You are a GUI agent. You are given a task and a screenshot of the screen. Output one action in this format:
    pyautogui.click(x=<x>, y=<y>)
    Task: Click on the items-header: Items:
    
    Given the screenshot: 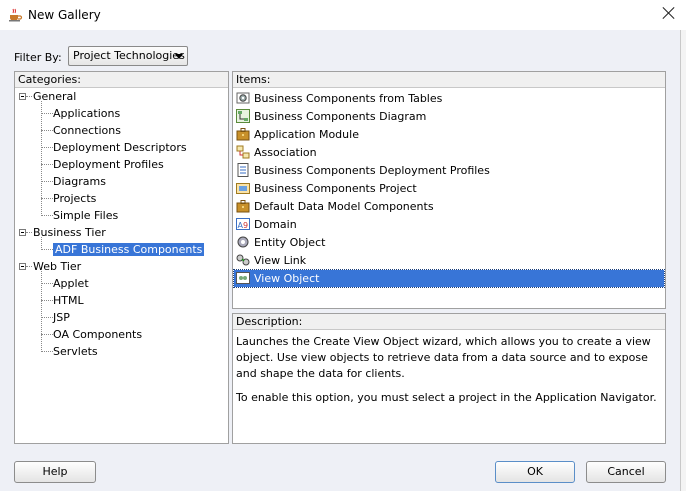 What is the action you would take?
    pyautogui.click(x=449, y=80)
    